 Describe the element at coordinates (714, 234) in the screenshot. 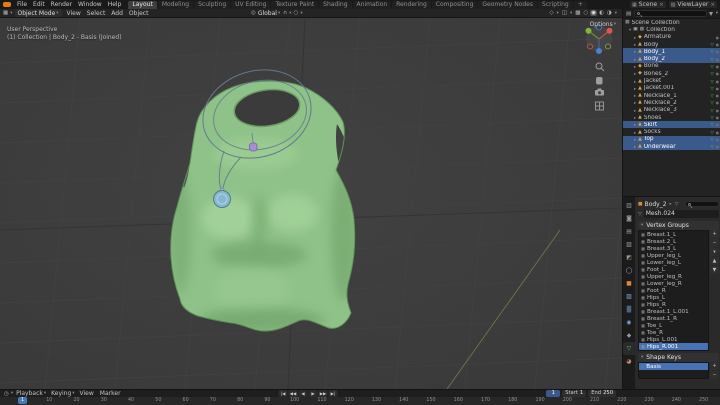

I see `add-vertex-group-button: +` at that location.